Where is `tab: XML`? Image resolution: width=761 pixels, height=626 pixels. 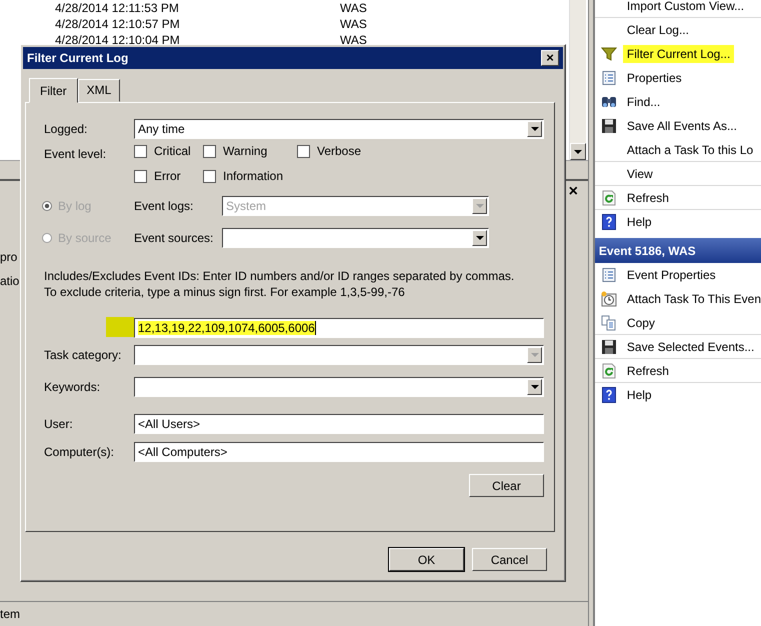
tab: XML is located at coordinates (99, 90).